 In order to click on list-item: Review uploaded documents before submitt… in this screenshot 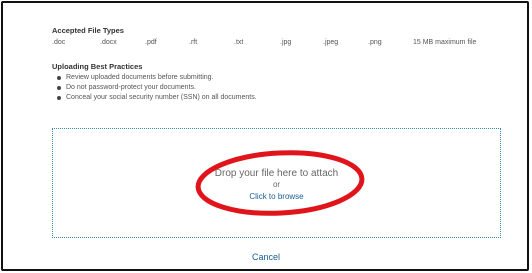, I will do `click(154, 78)`.